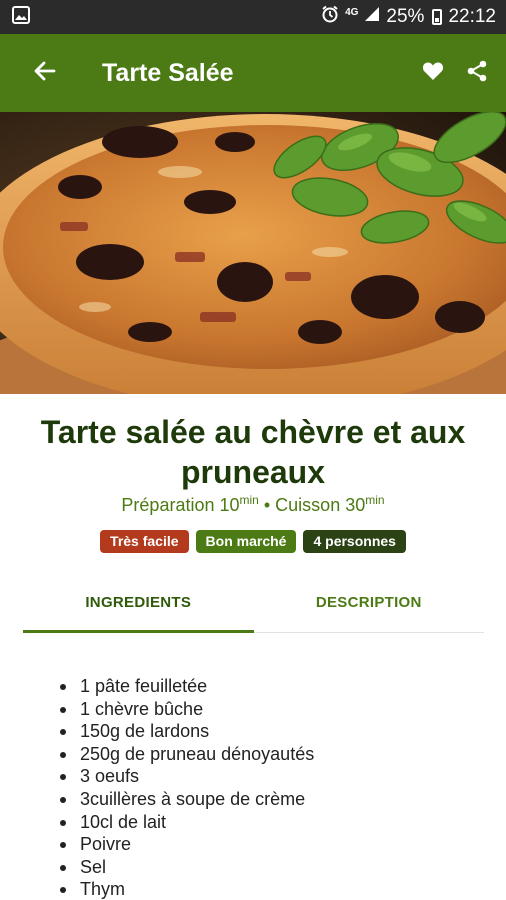 The height and width of the screenshot is (900, 506). Describe the element at coordinates (186, 731) in the screenshot. I see `list-item: 150g de lardons` at that location.